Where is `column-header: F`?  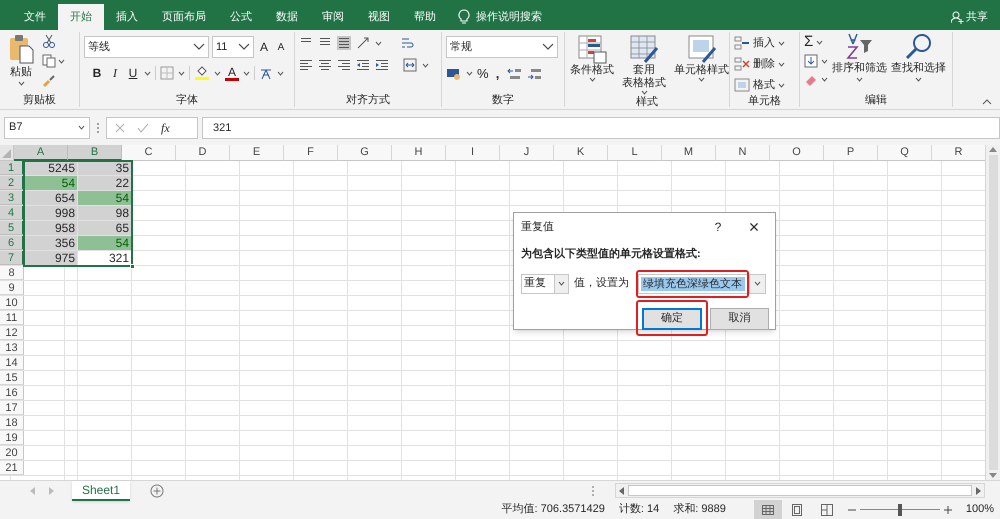 column-header: F is located at coordinates (311, 153).